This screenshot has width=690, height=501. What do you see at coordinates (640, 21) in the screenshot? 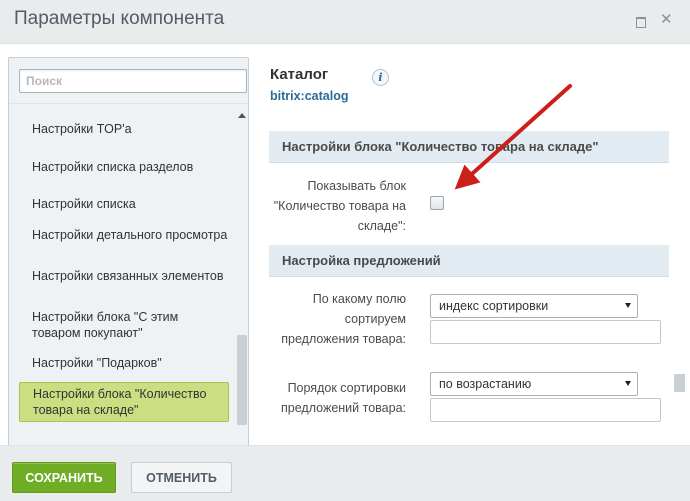
I see `maximize-icon` at bounding box center [640, 21].